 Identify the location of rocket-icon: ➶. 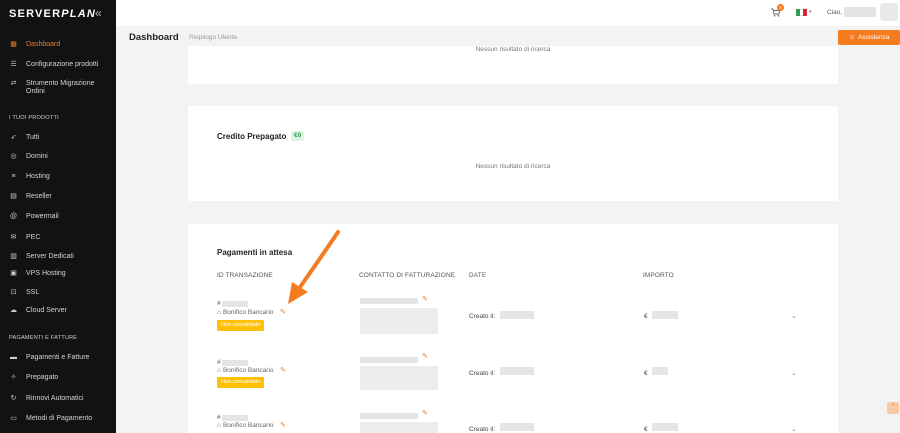
(13, 137).